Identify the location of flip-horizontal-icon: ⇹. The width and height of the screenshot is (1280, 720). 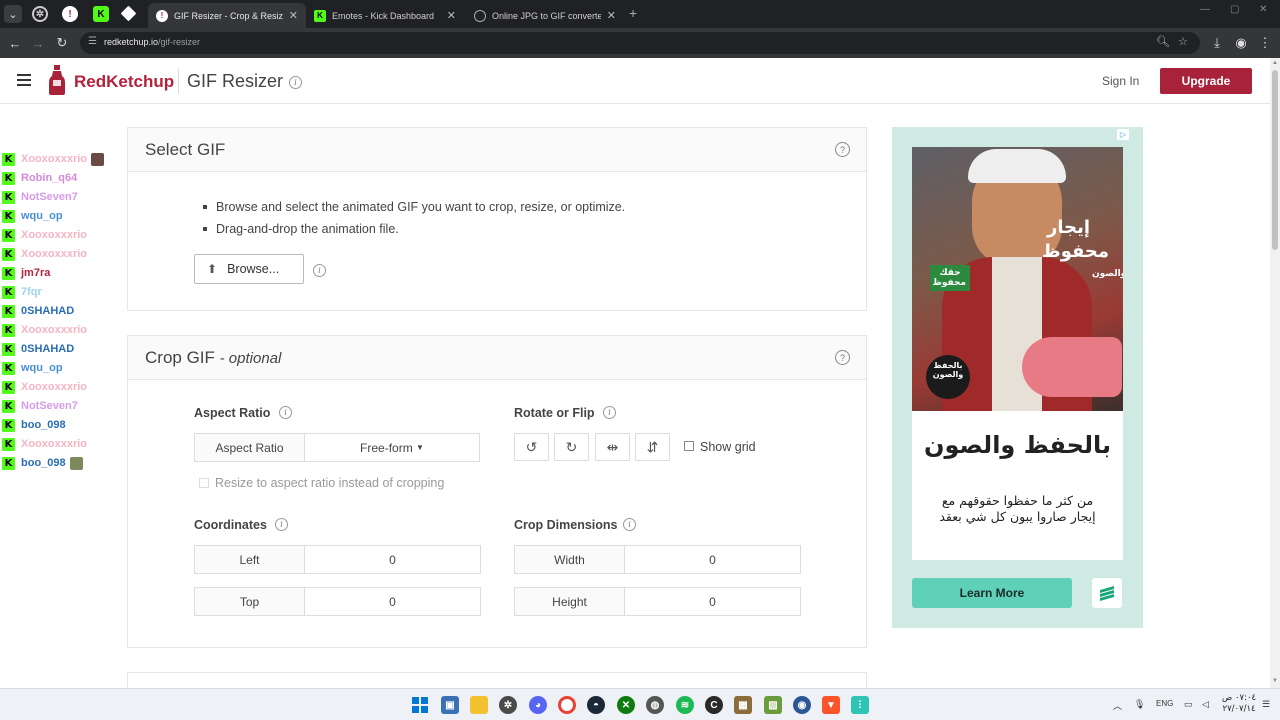
(612, 447).